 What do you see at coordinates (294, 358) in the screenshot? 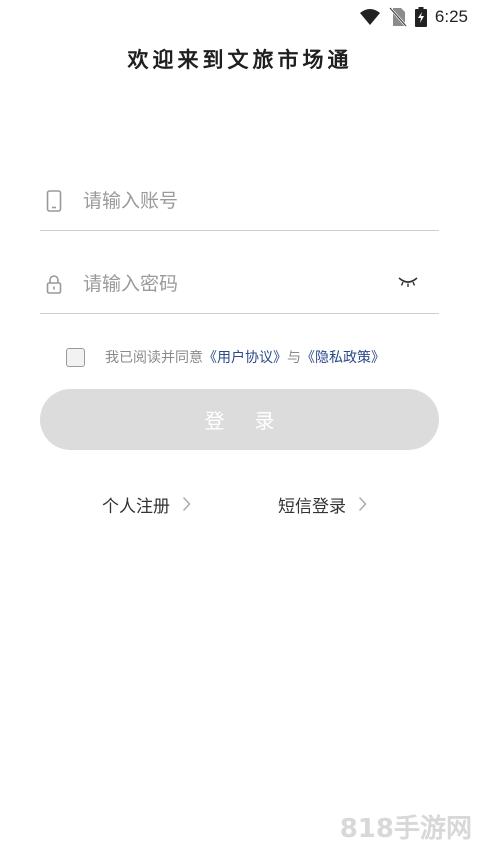
I see `agreement-conjunction: 与` at bounding box center [294, 358].